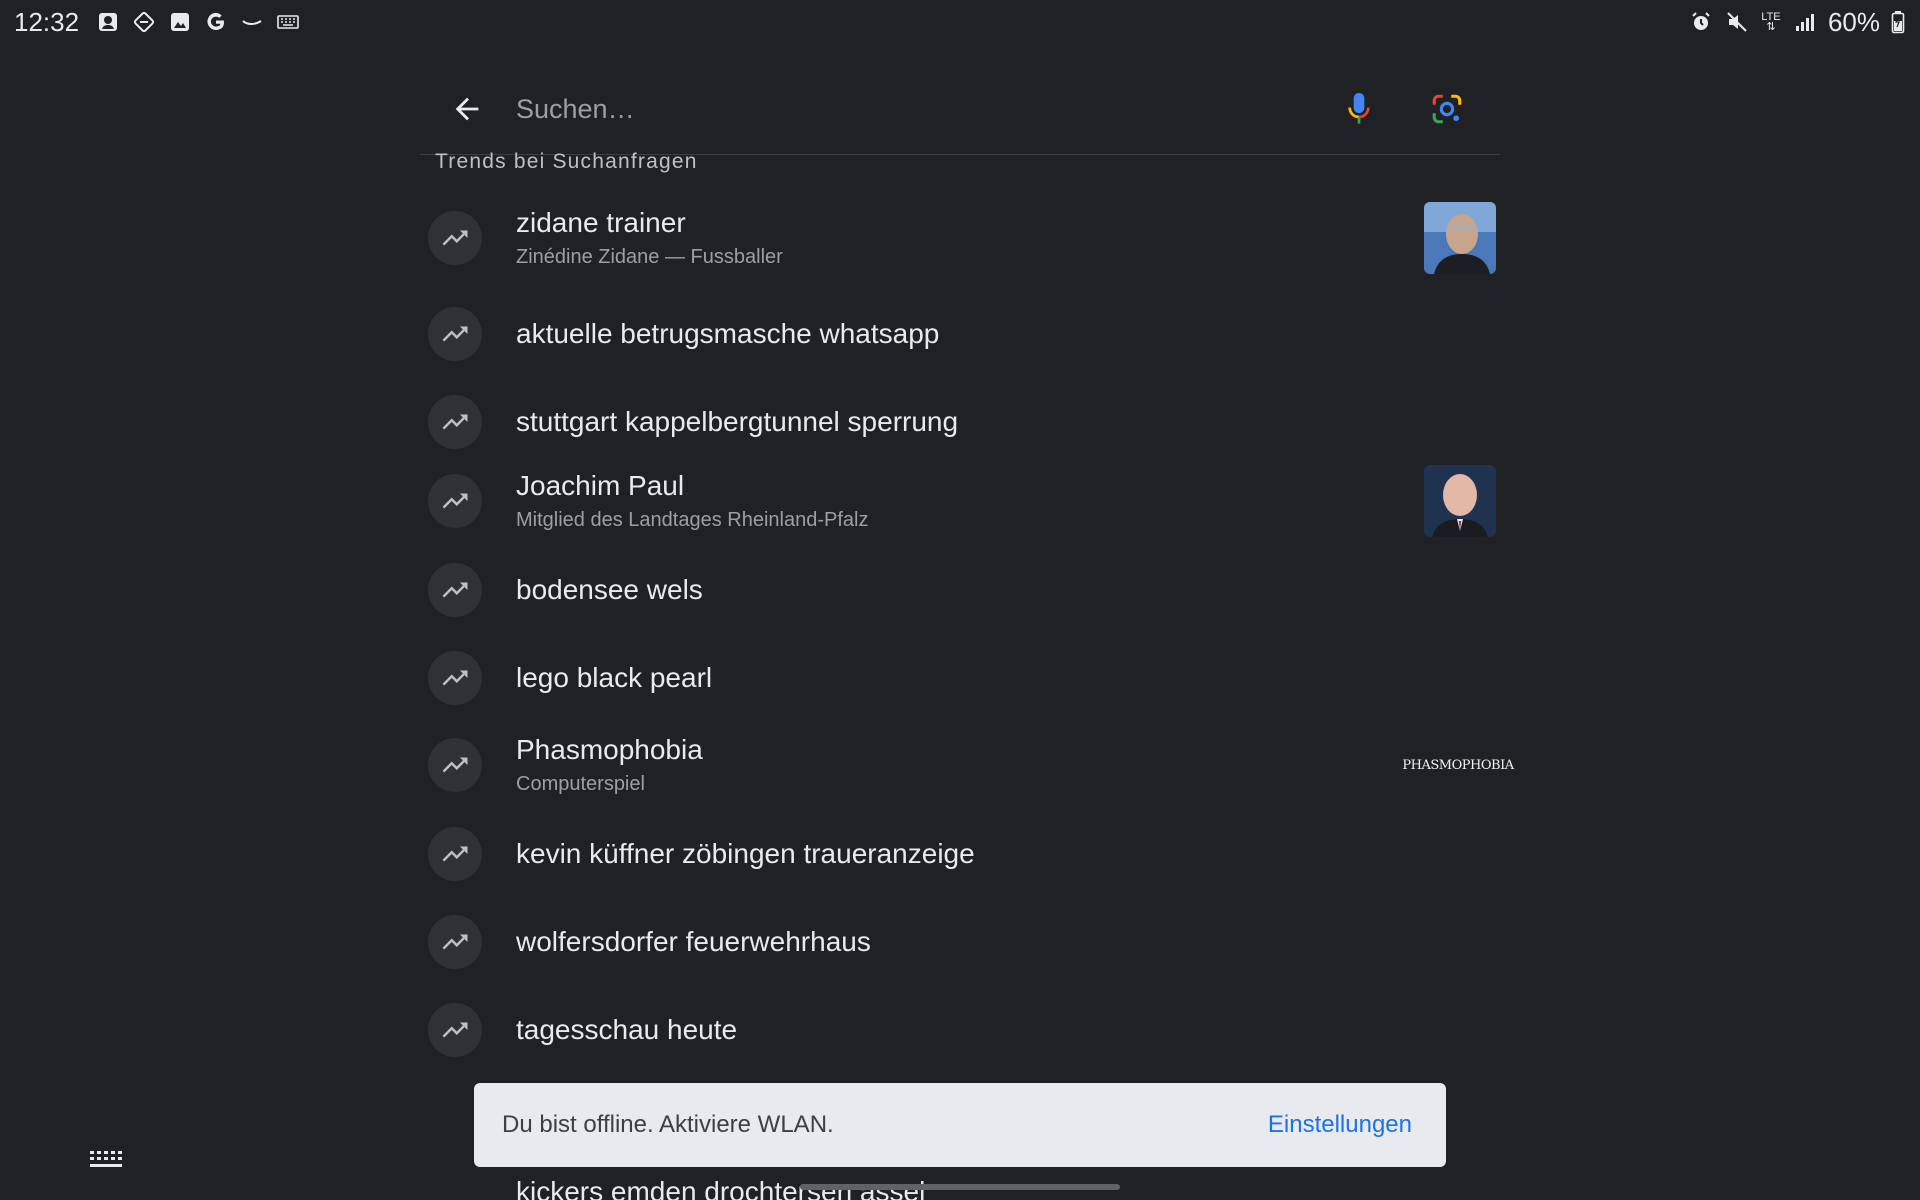 This screenshot has height=1200, width=1920. I want to click on trend-item: tagesschau heute, so click(960, 1030).